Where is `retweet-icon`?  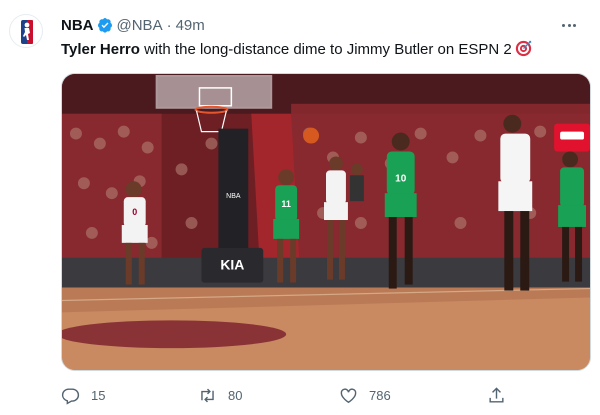 retweet-icon is located at coordinates (207, 395).